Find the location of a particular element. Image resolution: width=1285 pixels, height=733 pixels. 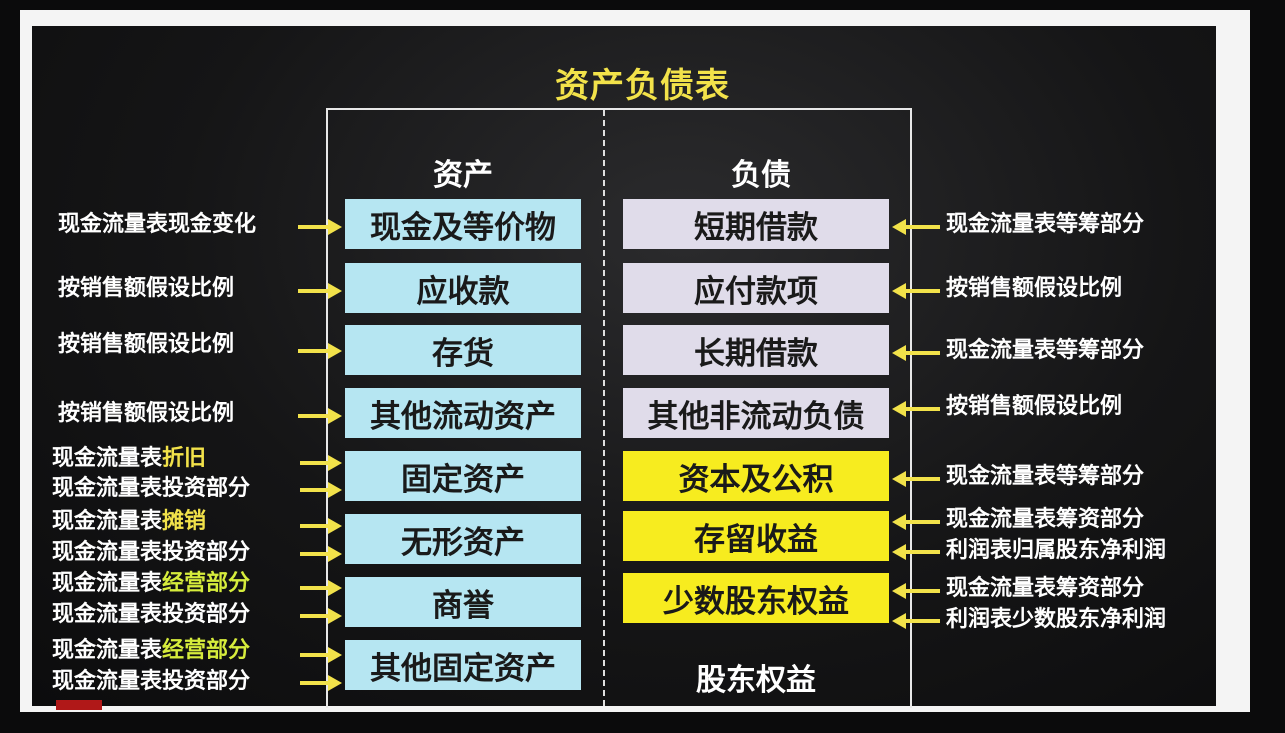

asset-inventory: 存货 is located at coordinates (463, 350).